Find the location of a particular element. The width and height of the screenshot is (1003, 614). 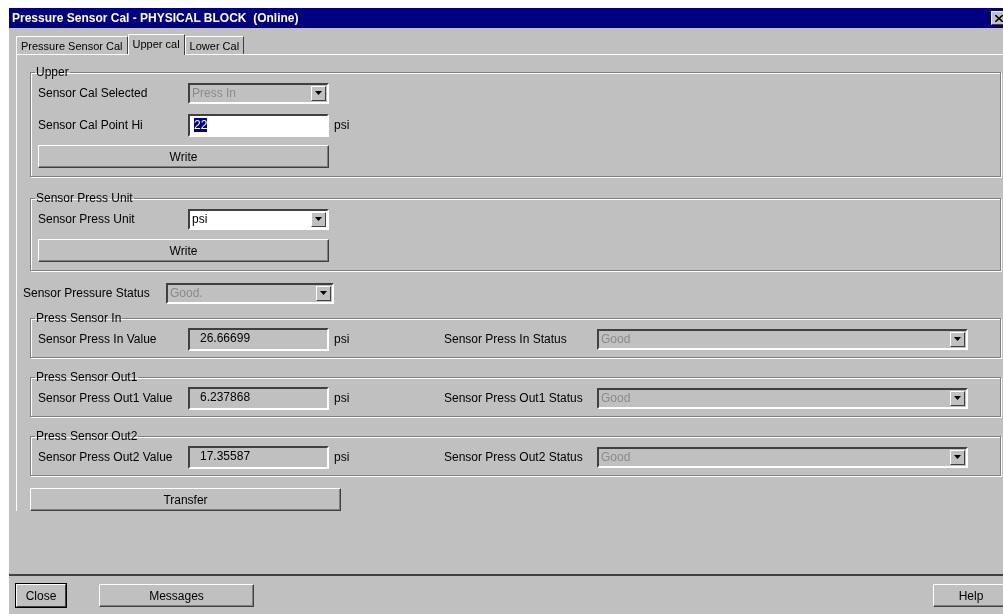

field-label: Sensor Press Out1 Status is located at coordinates (514, 398).